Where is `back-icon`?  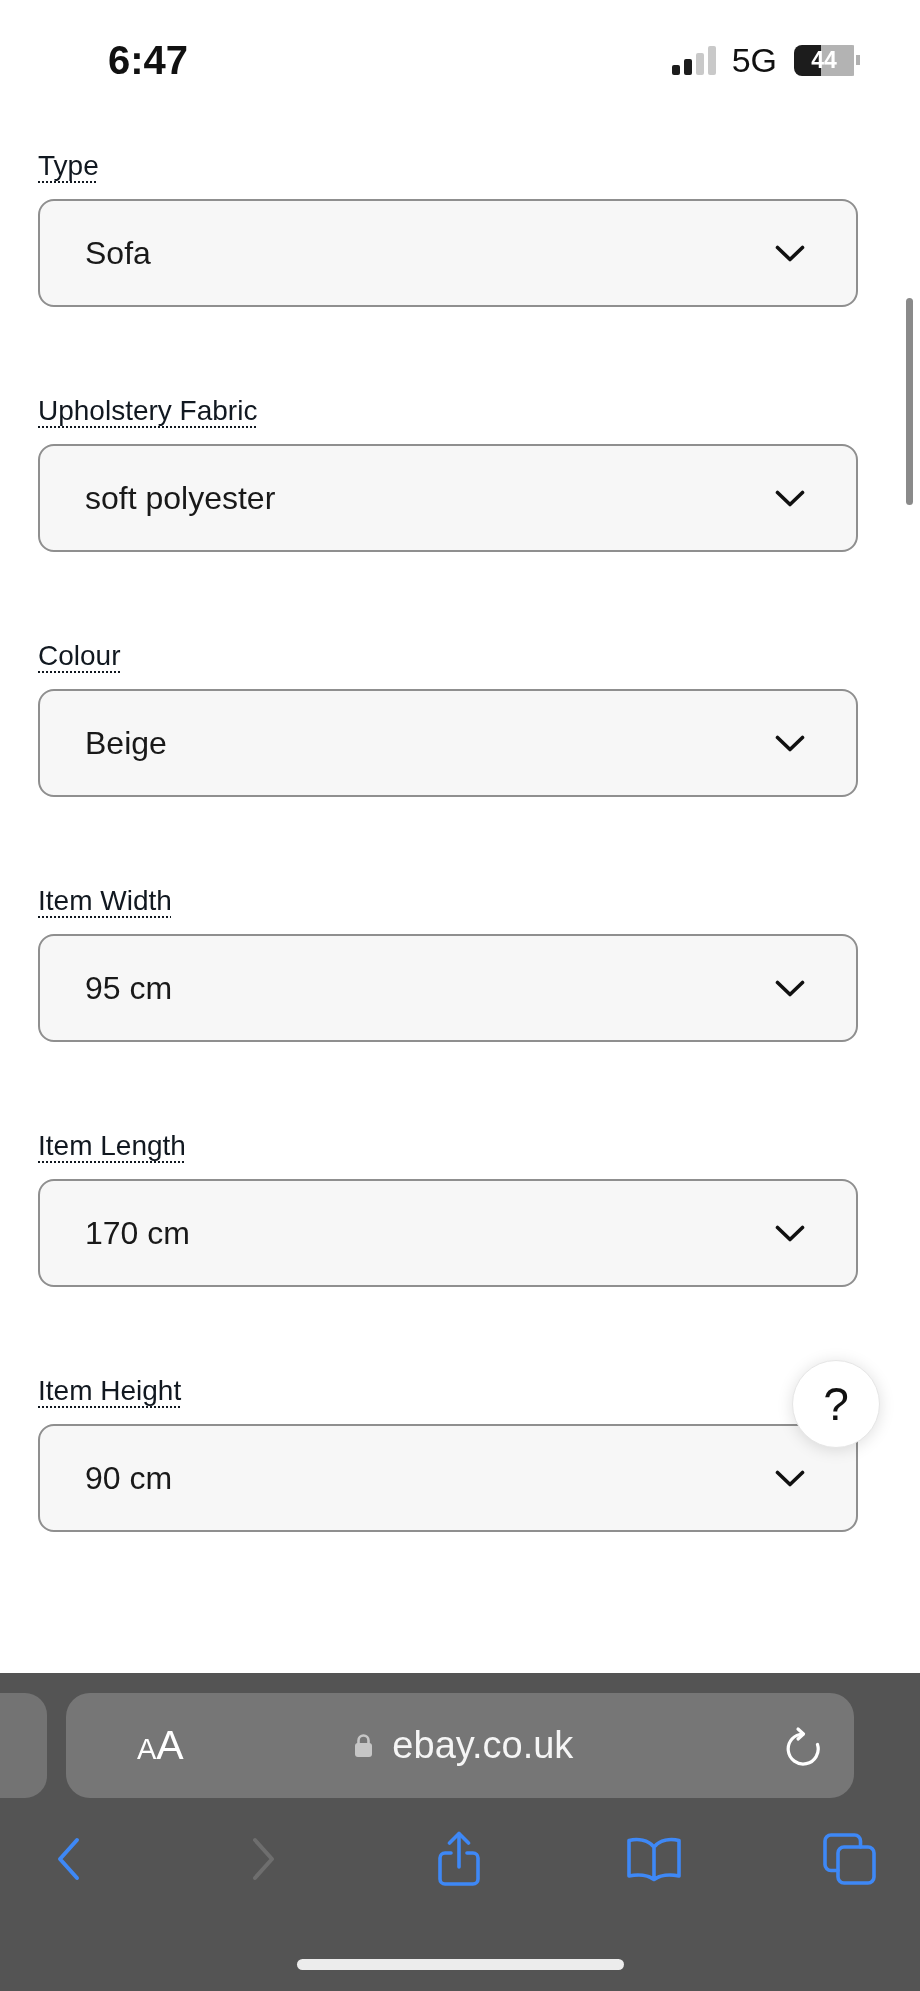
back-icon is located at coordinates (68, 1859).